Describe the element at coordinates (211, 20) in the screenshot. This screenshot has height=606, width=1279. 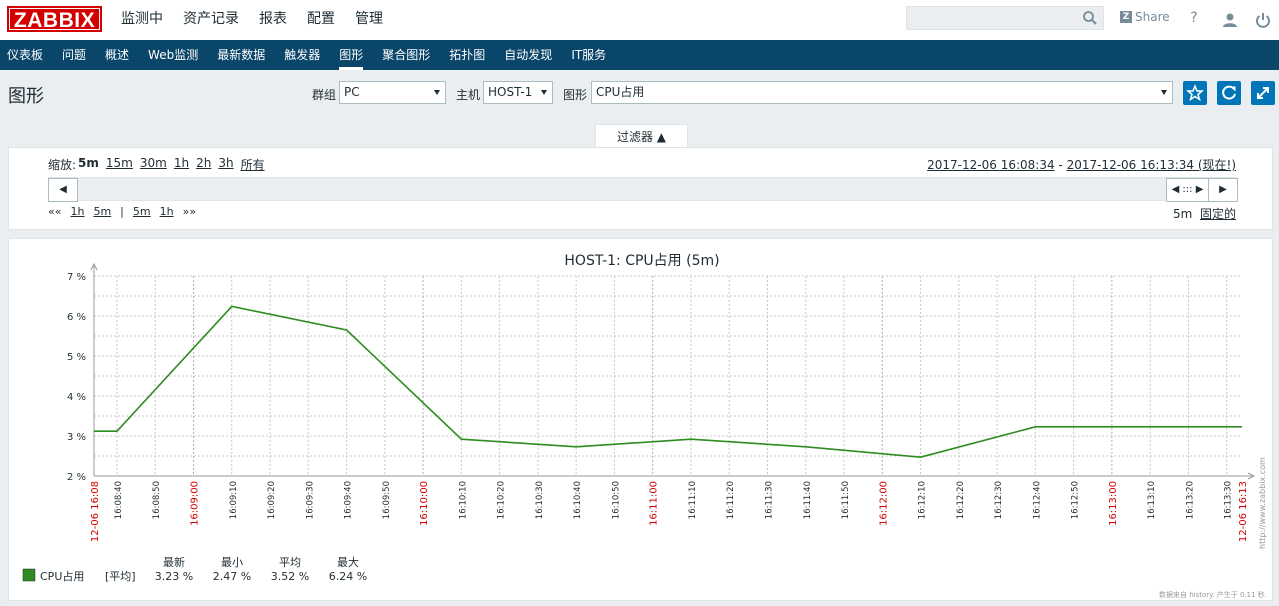
I see `main-menu-item-inventory: 资产记录` at that location.